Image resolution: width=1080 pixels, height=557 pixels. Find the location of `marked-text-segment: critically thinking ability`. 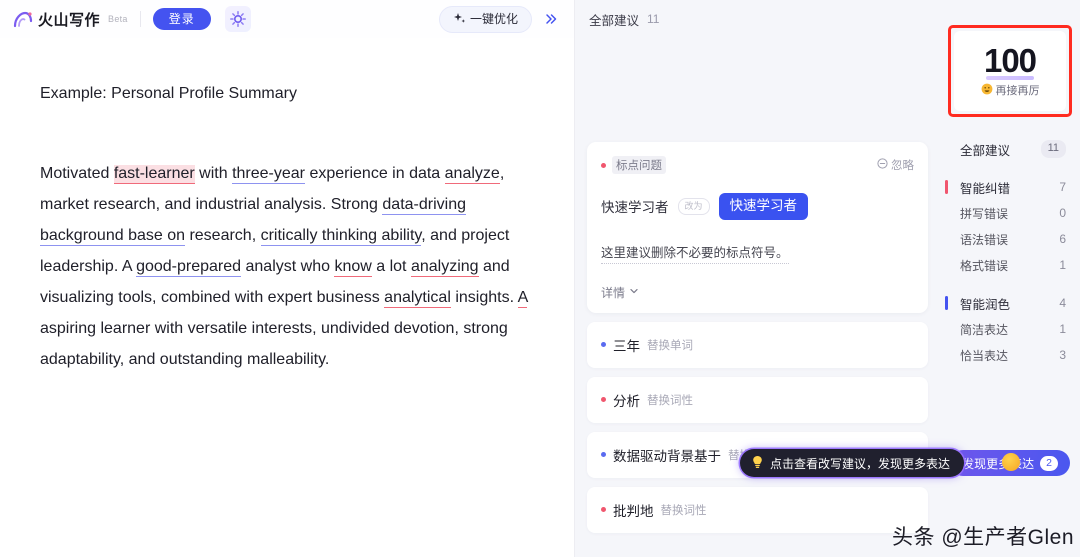

marked-text-segment: critically thinking ability is located at coordinates (341, 236).